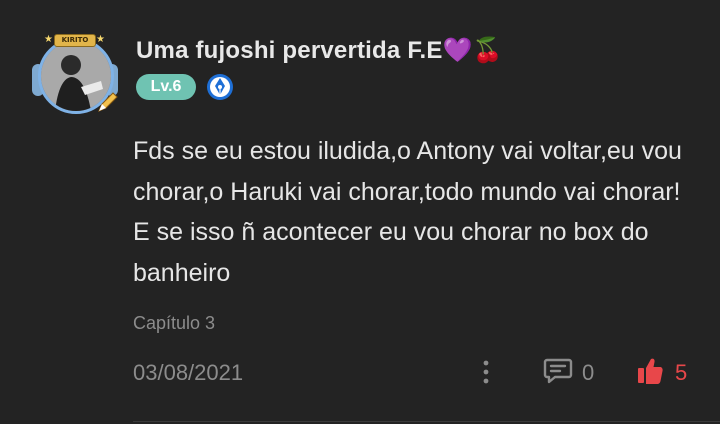 The image size is (720, 424). I want to click on author-name-text: Uma fujoshi pervertida F.E, so click(289, 50).